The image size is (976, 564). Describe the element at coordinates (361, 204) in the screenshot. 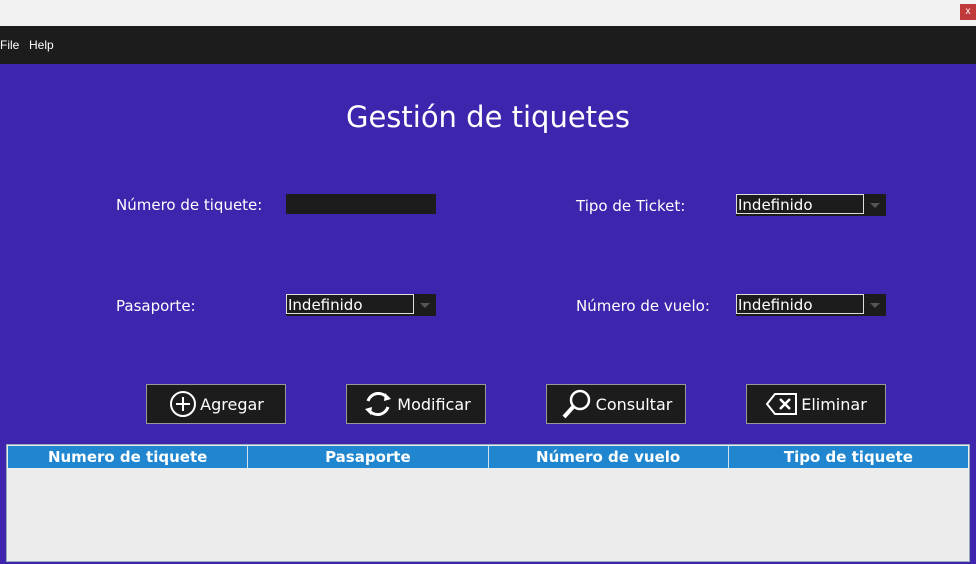

I see `ticket-number-input` at that location.